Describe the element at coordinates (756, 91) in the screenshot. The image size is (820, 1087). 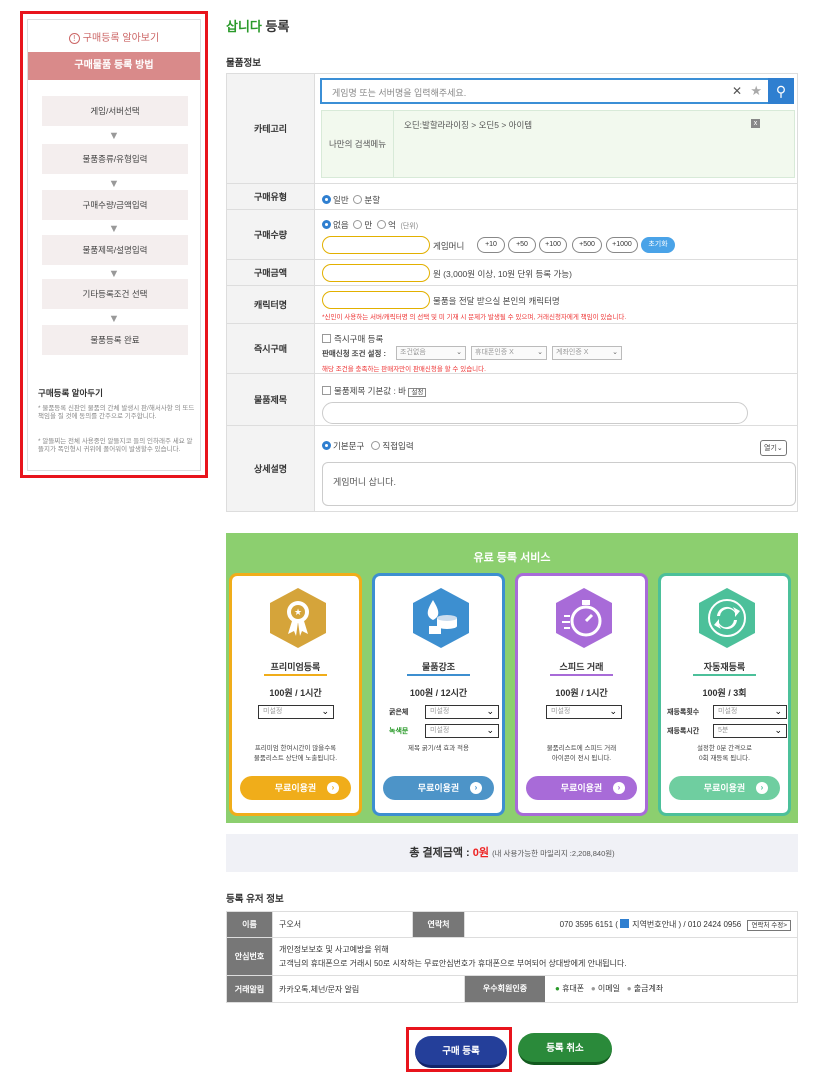
I see `star-icon: ★` at that location.